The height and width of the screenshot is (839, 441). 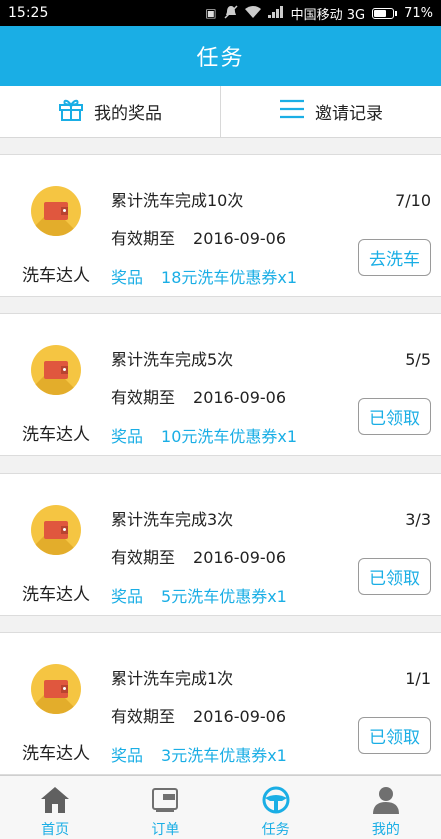 What do you see at coordinates (177, 200) in the screenshot?
I see `task-title: 累计洗车完成10次` at bounding box center [177, 200].